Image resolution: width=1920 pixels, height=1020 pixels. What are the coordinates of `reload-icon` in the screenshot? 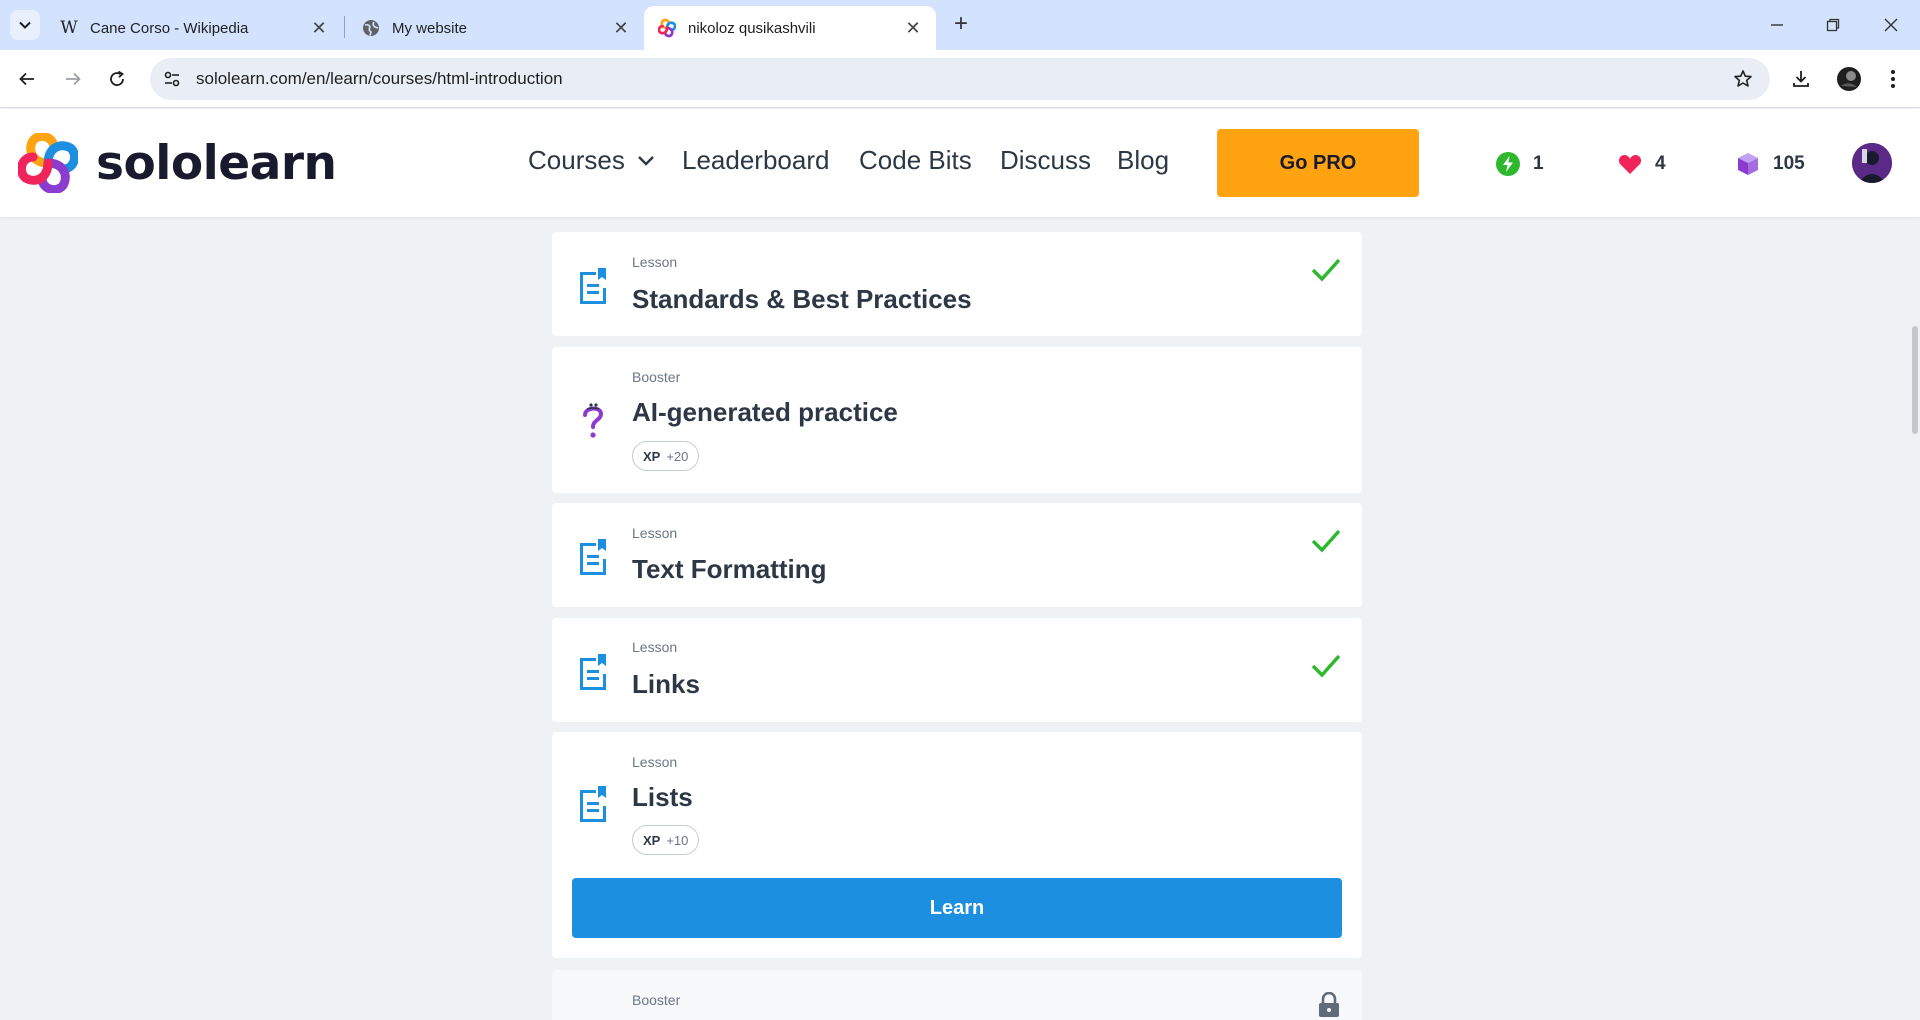 It's located at (117, 78).